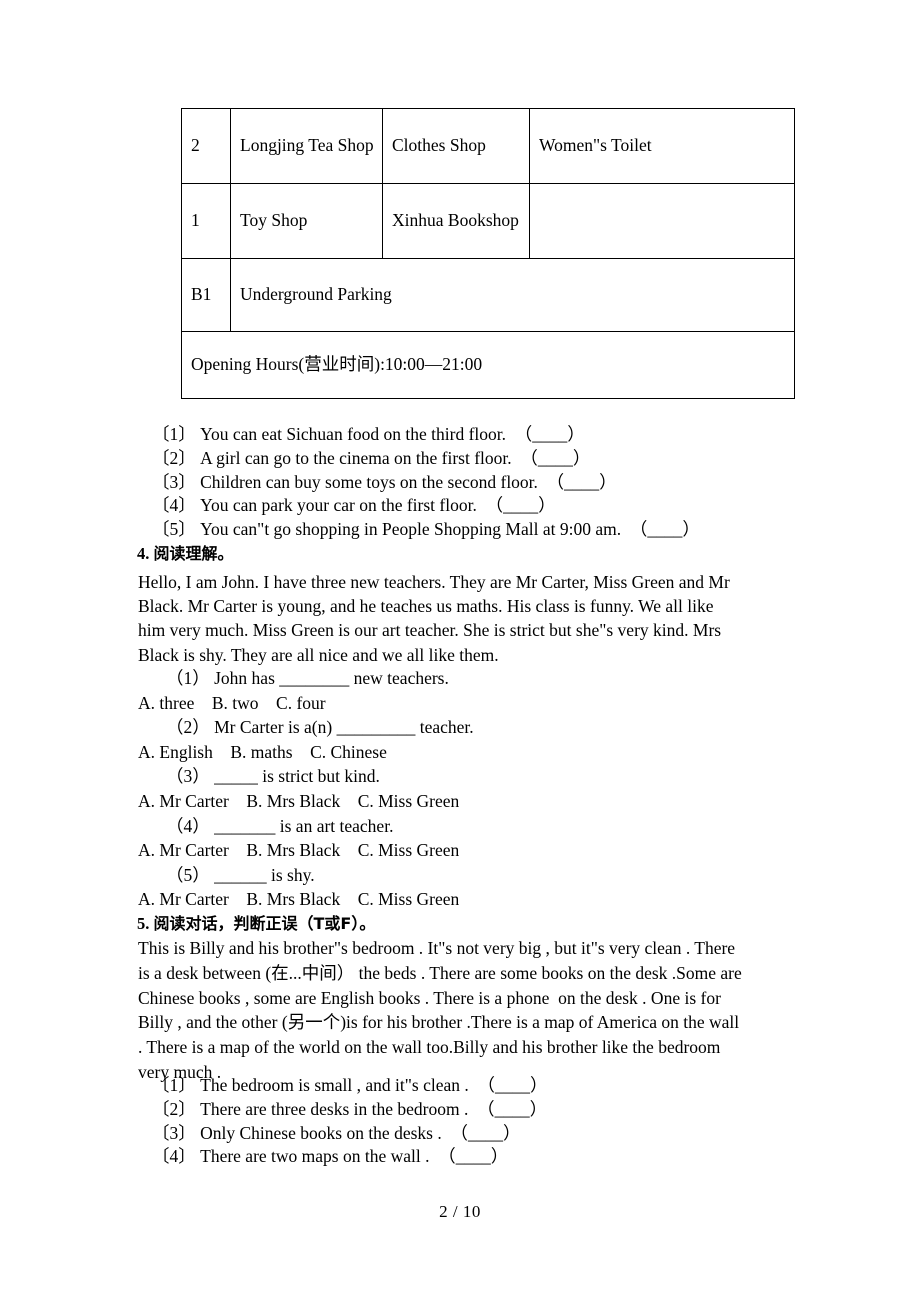  Describe the element at coordinates (188, 727) in the screenshot. I see `question-number: （2）` at that location.